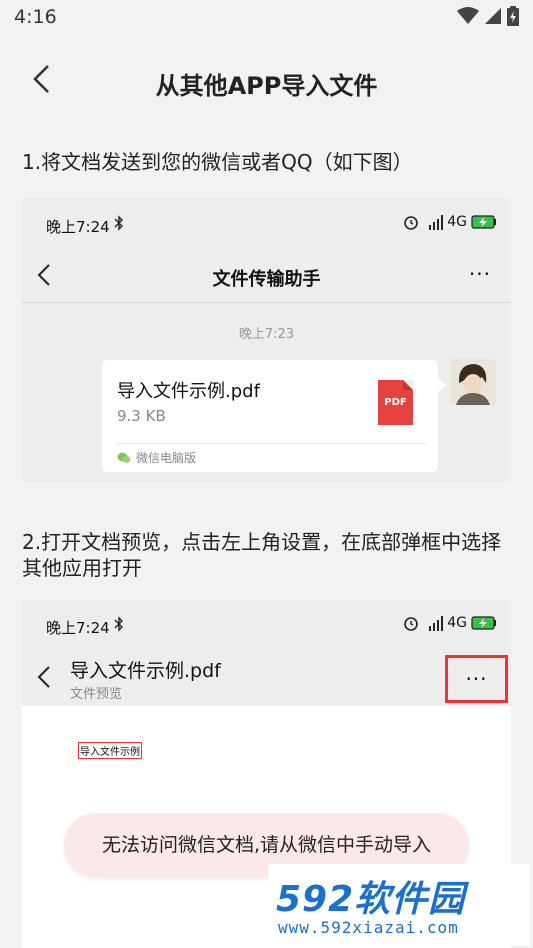 This screenshot has height=948, width=533. Describe the element at coordinates (371, 899) in the screenshot. I see `watermark-logo: 592软件园` at that location.